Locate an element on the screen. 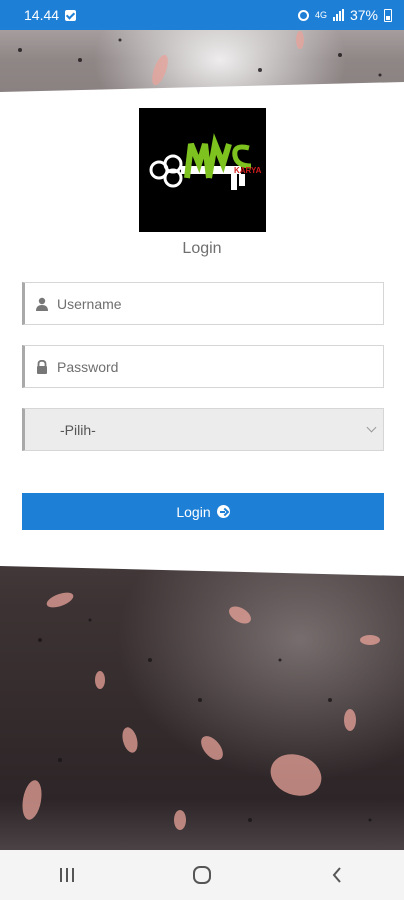  back-button is located at coordinates (337, 875).